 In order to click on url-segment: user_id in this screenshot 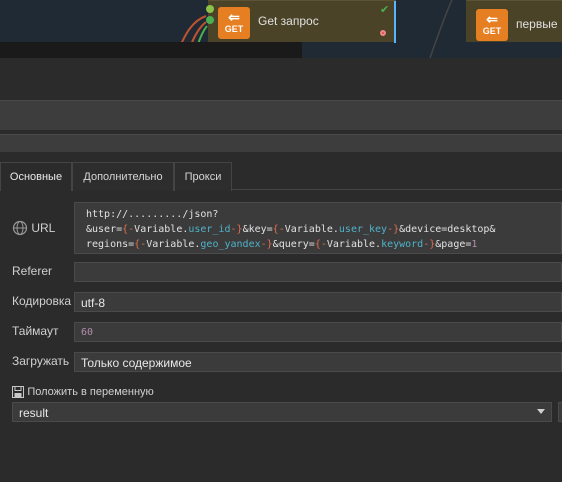, I will do `click(209, 229)`.